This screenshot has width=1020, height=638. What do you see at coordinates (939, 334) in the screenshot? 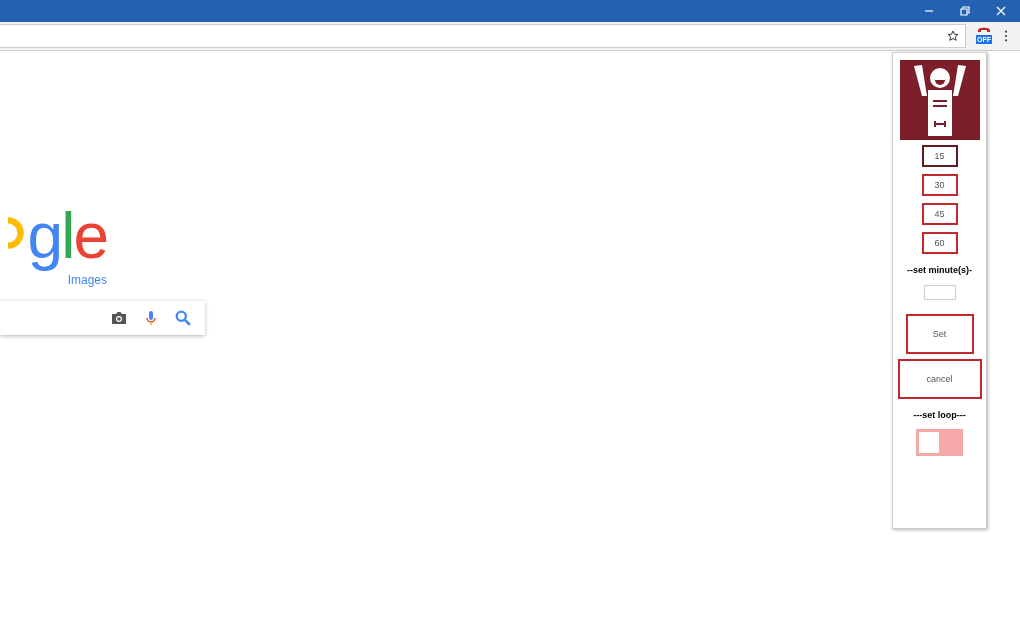
I see `set-button: Set` at bounding box center [939, 334].